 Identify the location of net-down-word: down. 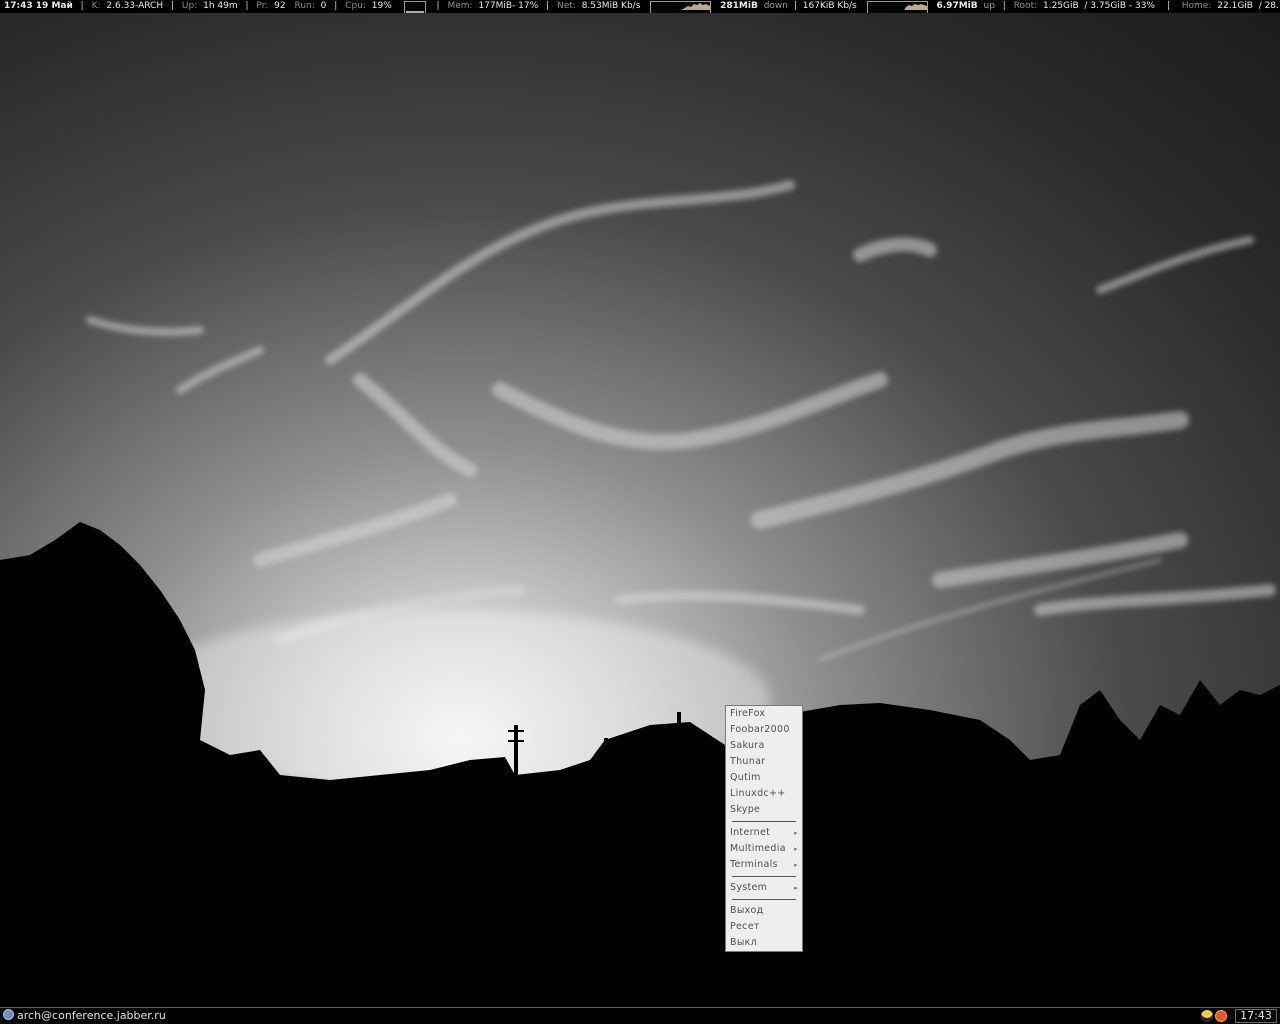
(775, 6).